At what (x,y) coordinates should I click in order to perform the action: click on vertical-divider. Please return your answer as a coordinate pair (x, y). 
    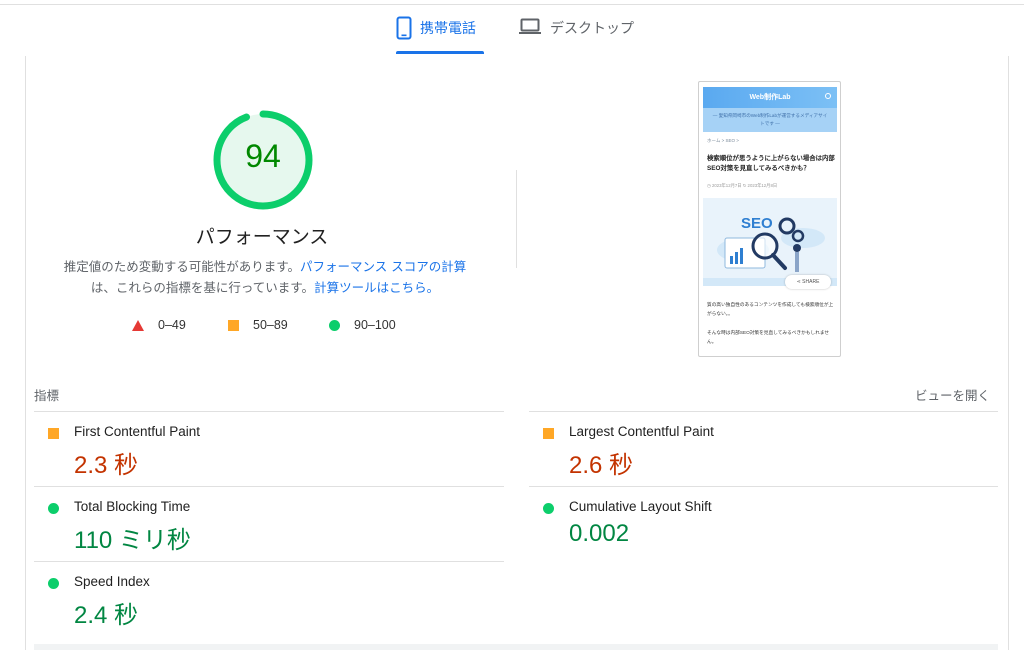
    Looking at the image, I should click on (516, 219).